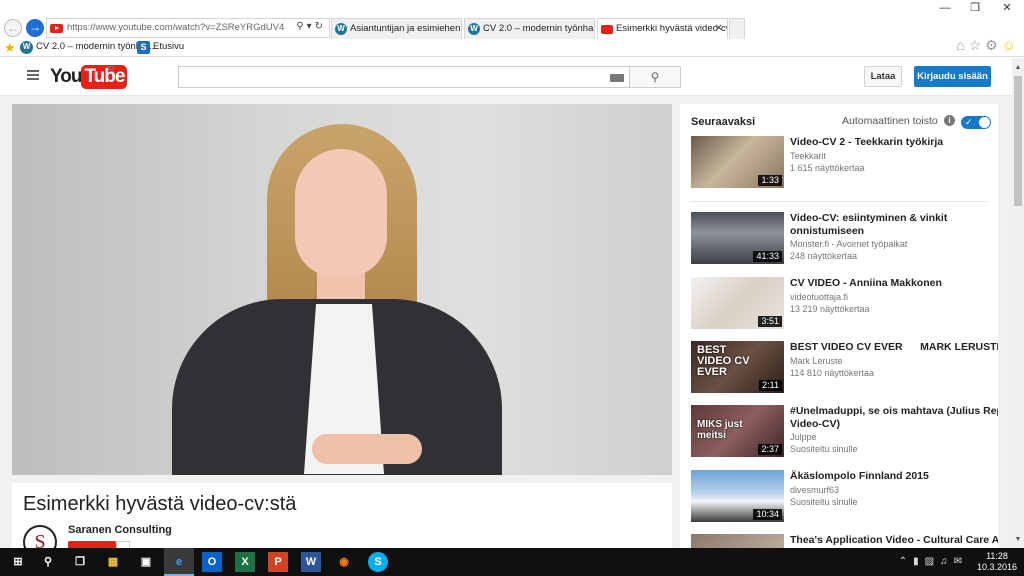  I want to click on video-thumbnail: BEST VIDEO CV EVER 2:11, so click(737, 367).